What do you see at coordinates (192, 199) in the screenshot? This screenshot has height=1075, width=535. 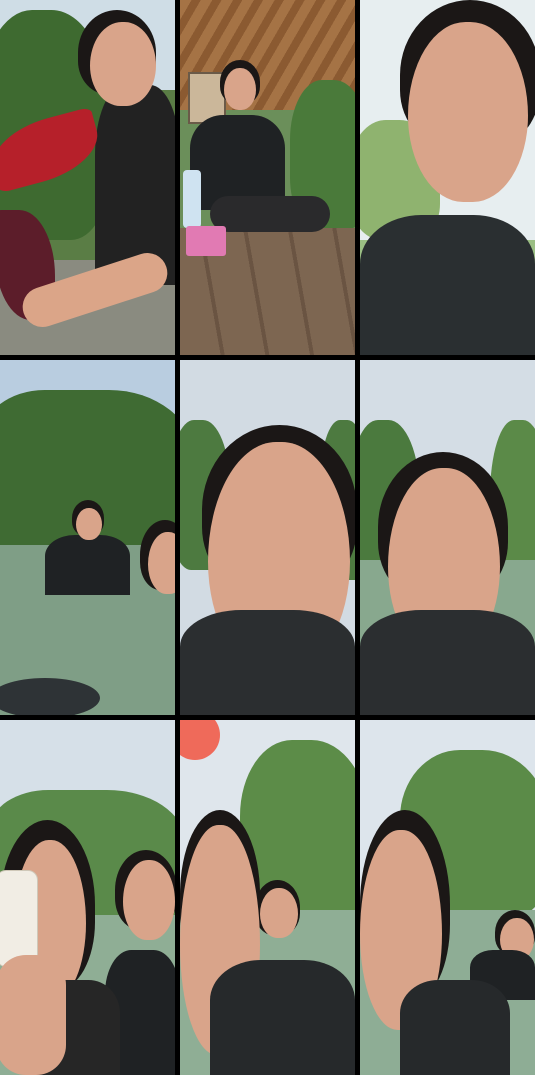 I see `water-bottle` at bounding box center [192, 199].